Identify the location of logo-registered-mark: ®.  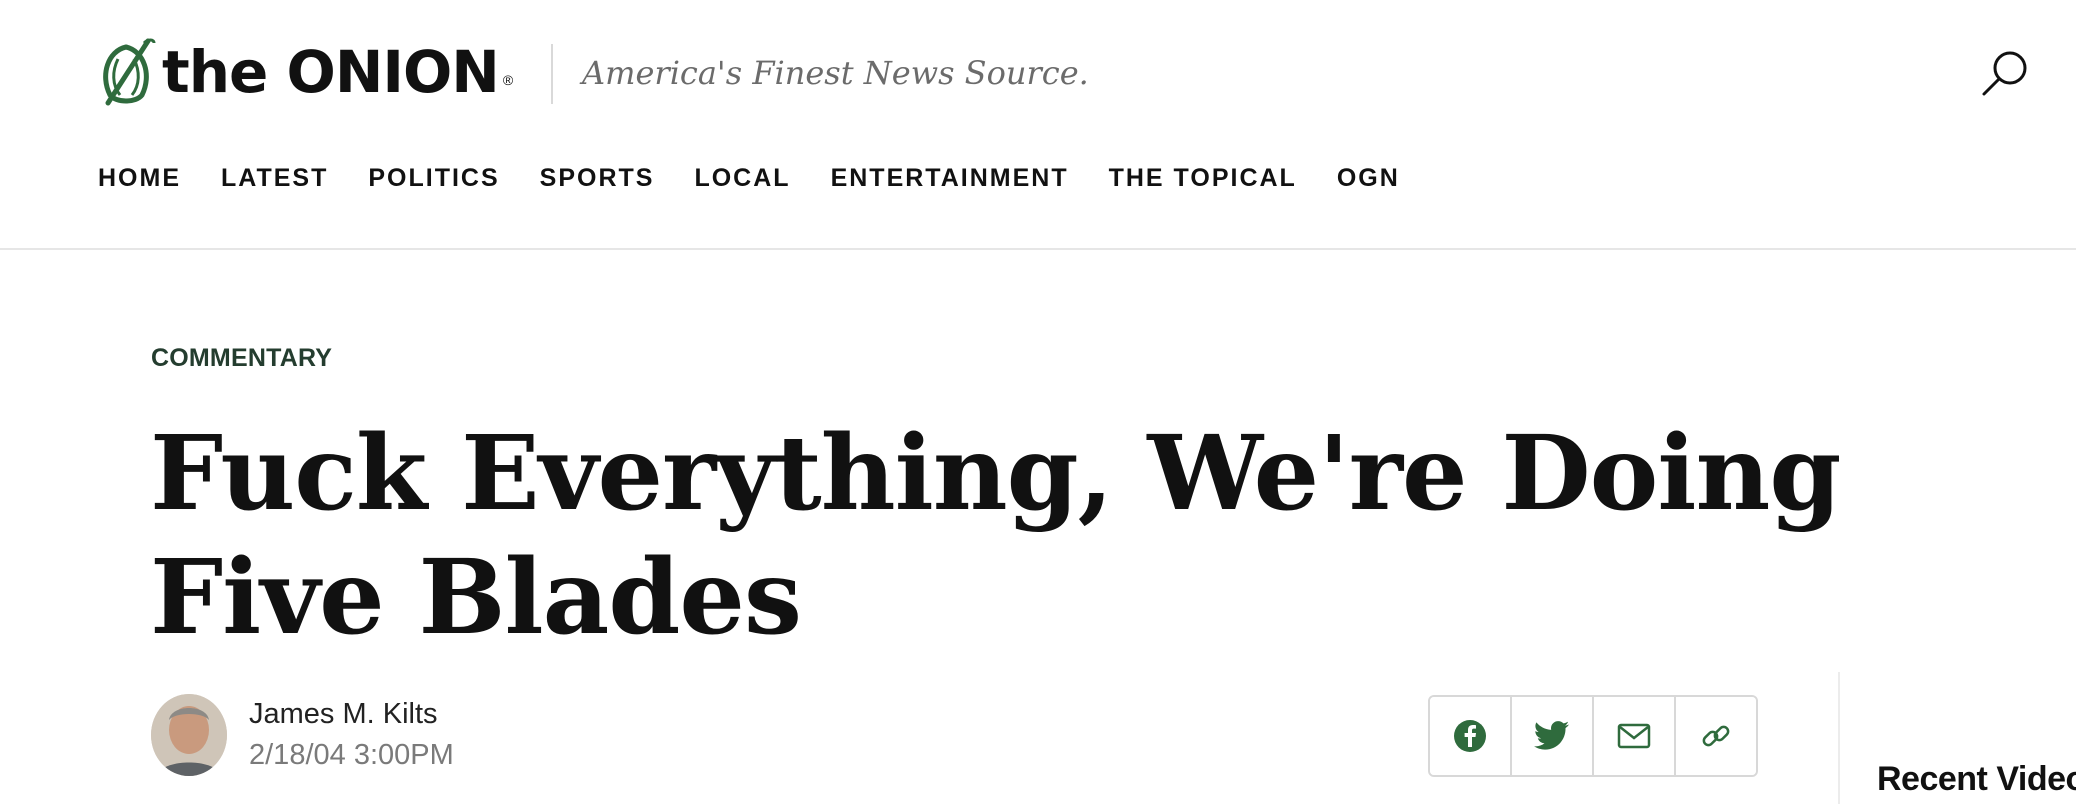
(508, 80).